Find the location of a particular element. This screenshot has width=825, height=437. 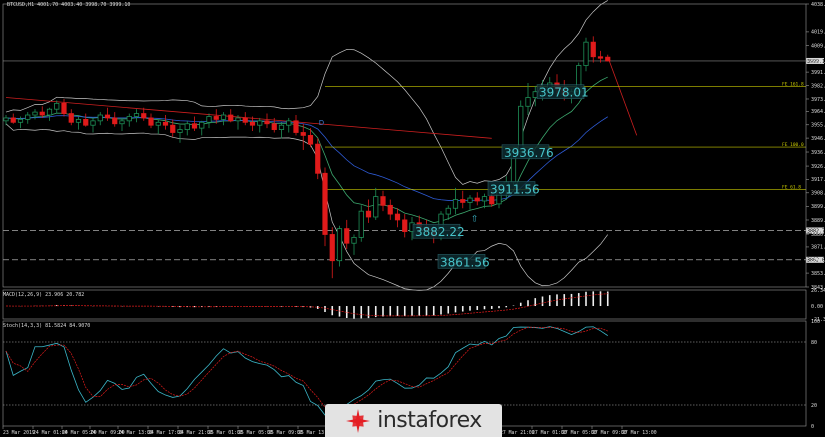

stoch-tick-label: 20 is located at coordinates (814, 406).